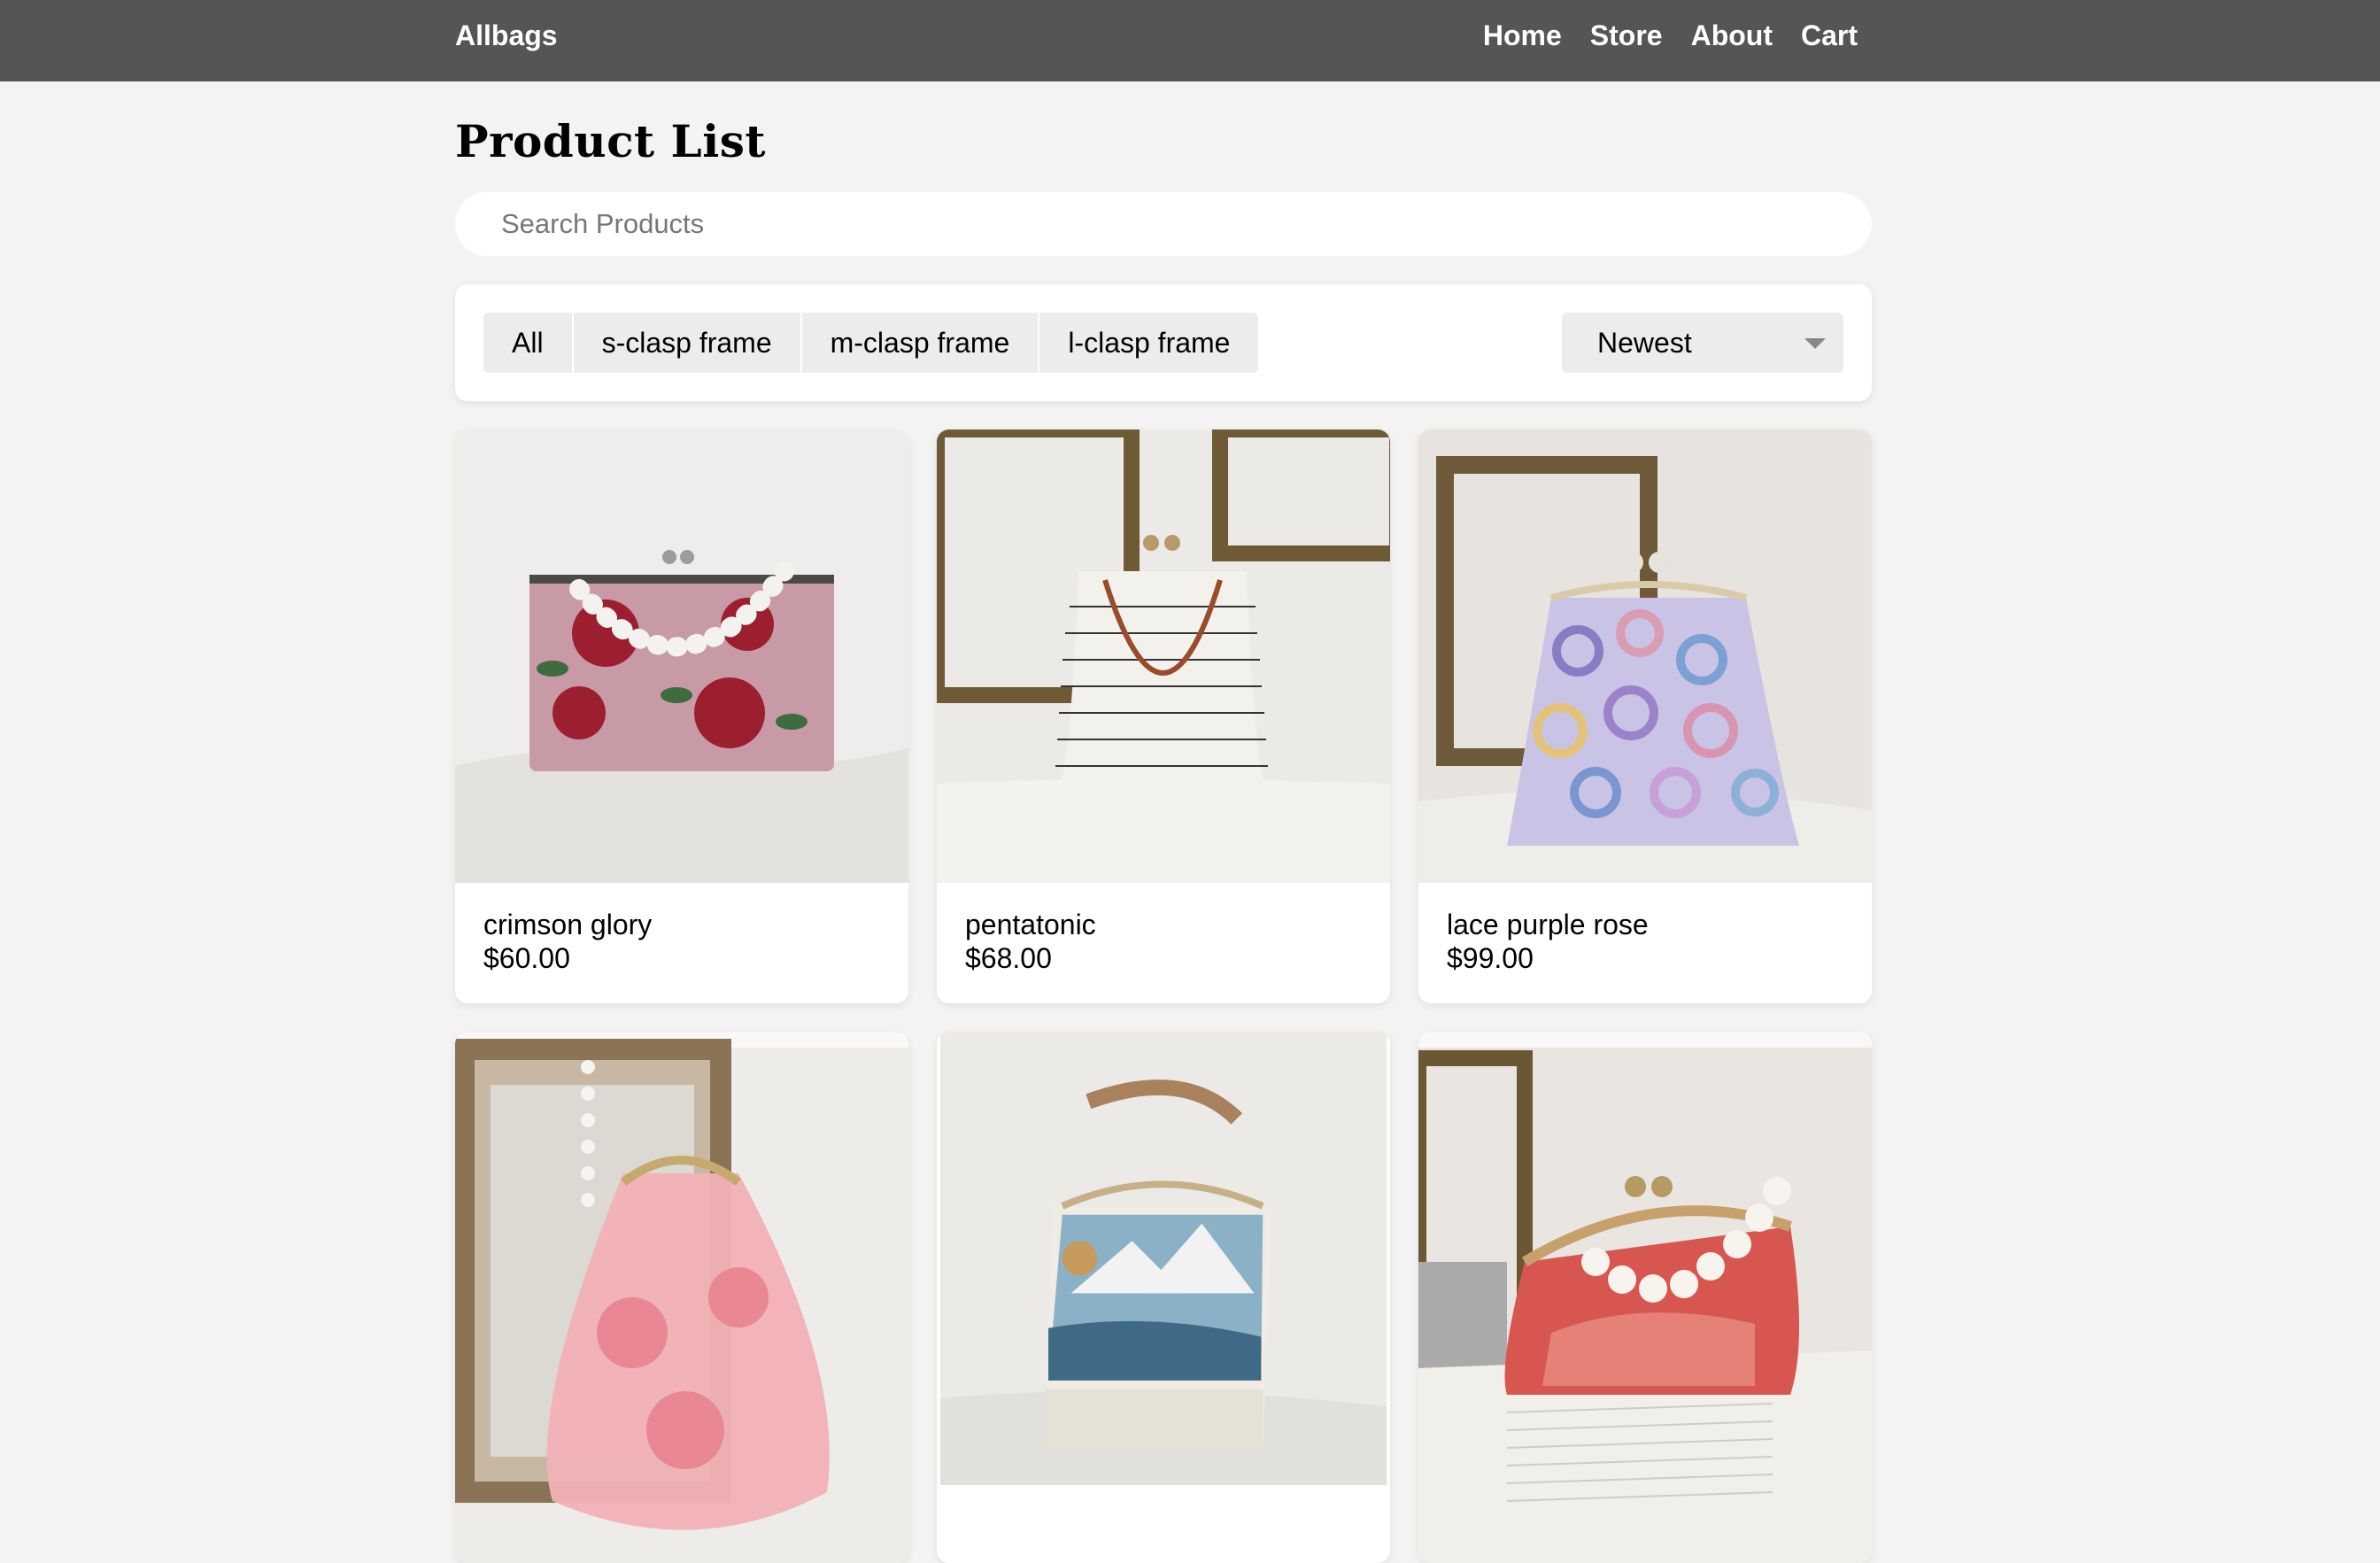  I want to click on product-card: lace purple rose $99.00, so click(1645, 716).